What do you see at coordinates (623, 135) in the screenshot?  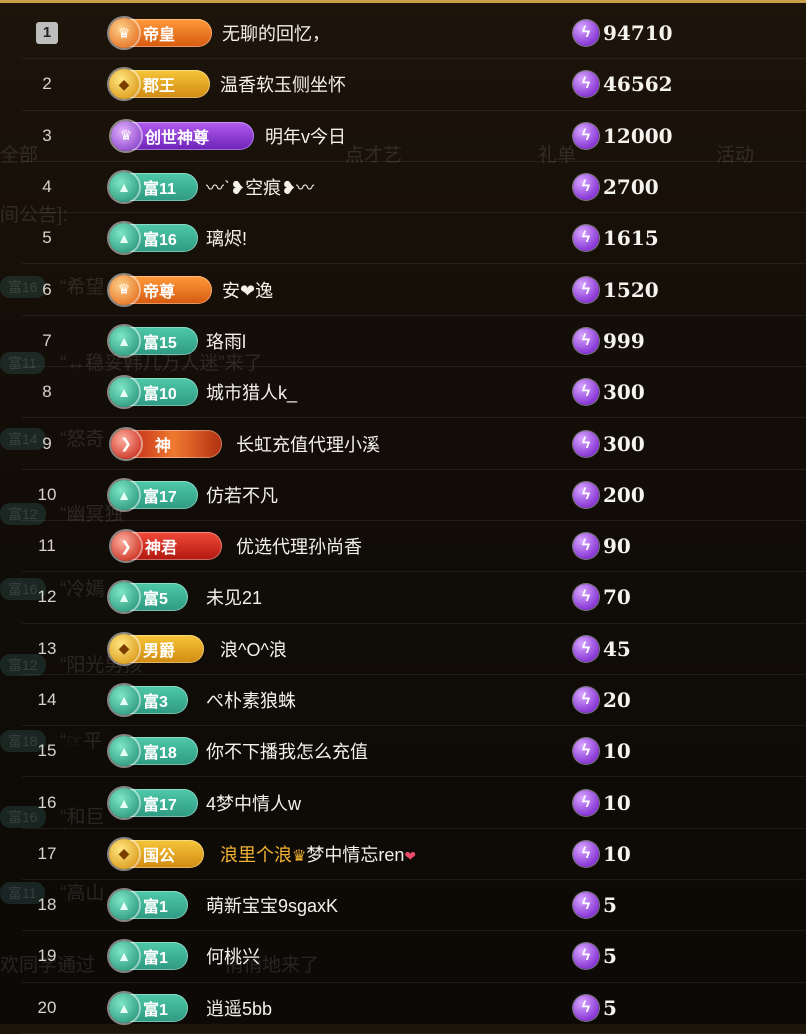 I see `score: ϟ 12000` at bounding box center [623, 135].